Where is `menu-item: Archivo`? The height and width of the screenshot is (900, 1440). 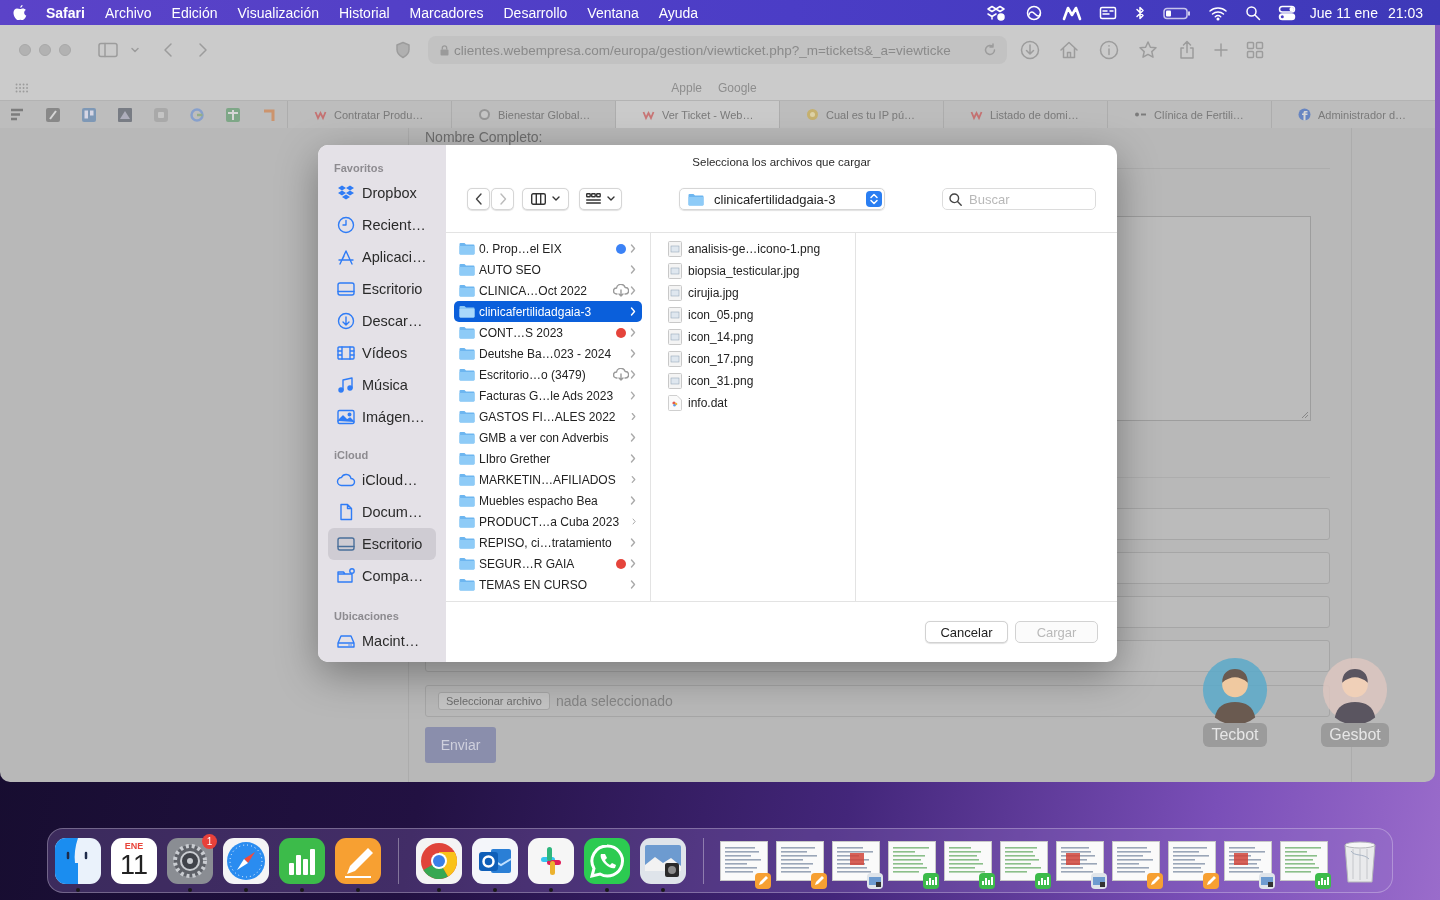
menu-item: Archivo is located at coordinates (128, 12).